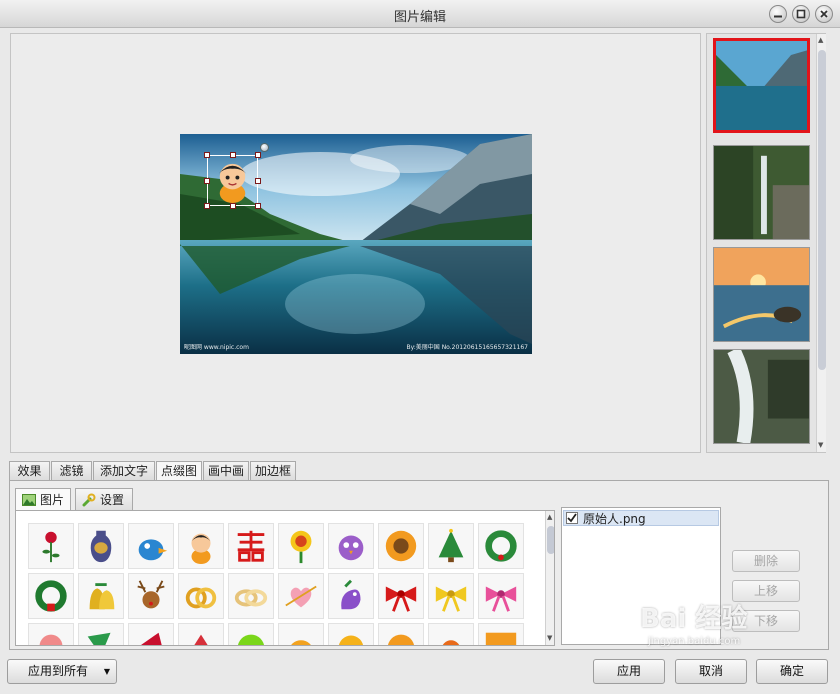  Describe the element at coordinates (124, 470) in the screenshot. I see `tab-add-text: 添加文字` at that location.